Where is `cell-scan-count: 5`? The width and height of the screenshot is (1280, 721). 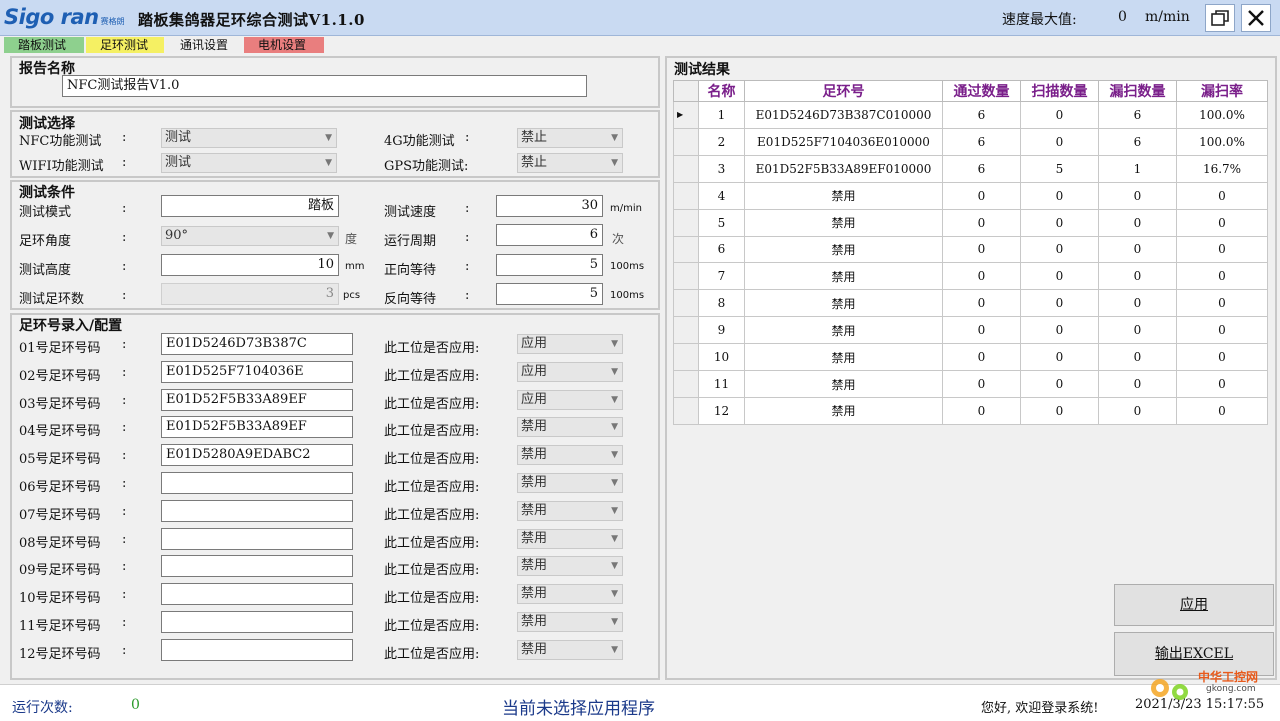
cell-scan-count: 5 is located at coordinates (1059, 168).